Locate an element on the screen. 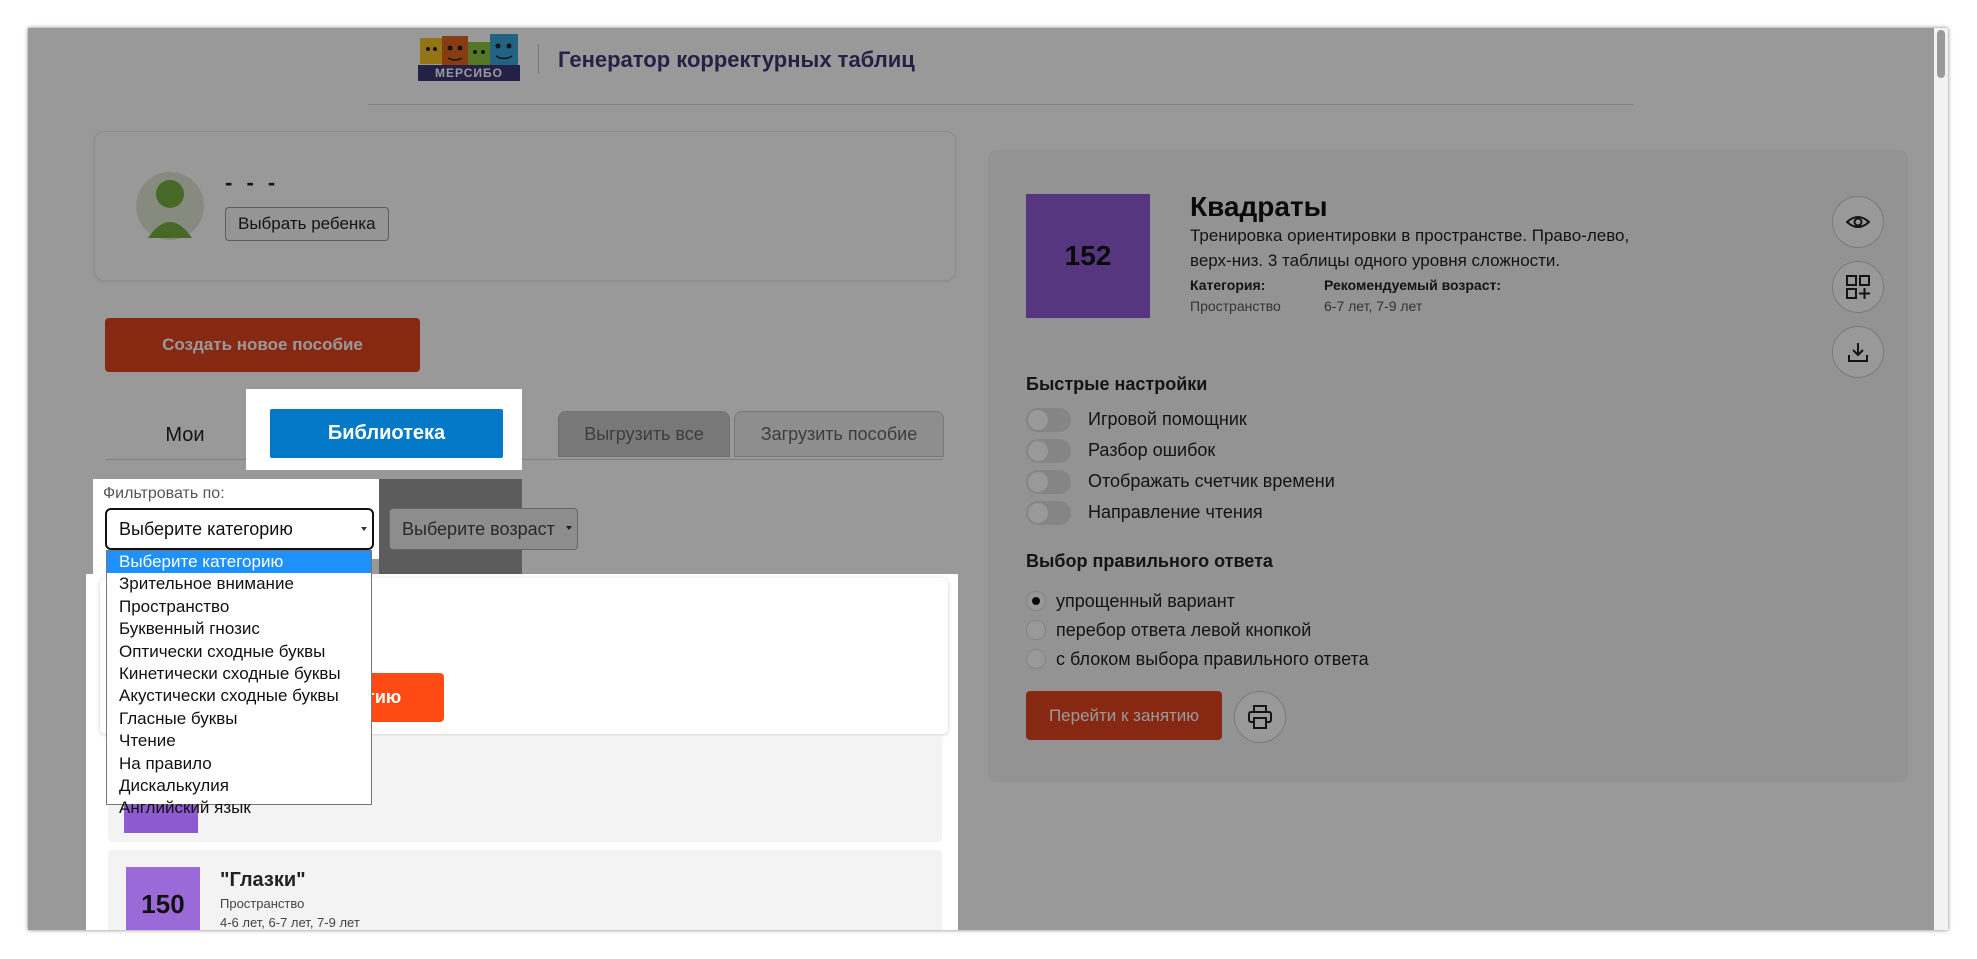 This screenshot has width=1977, height=959. age-select: Выберите возраст is located at coordinates (483, 529).